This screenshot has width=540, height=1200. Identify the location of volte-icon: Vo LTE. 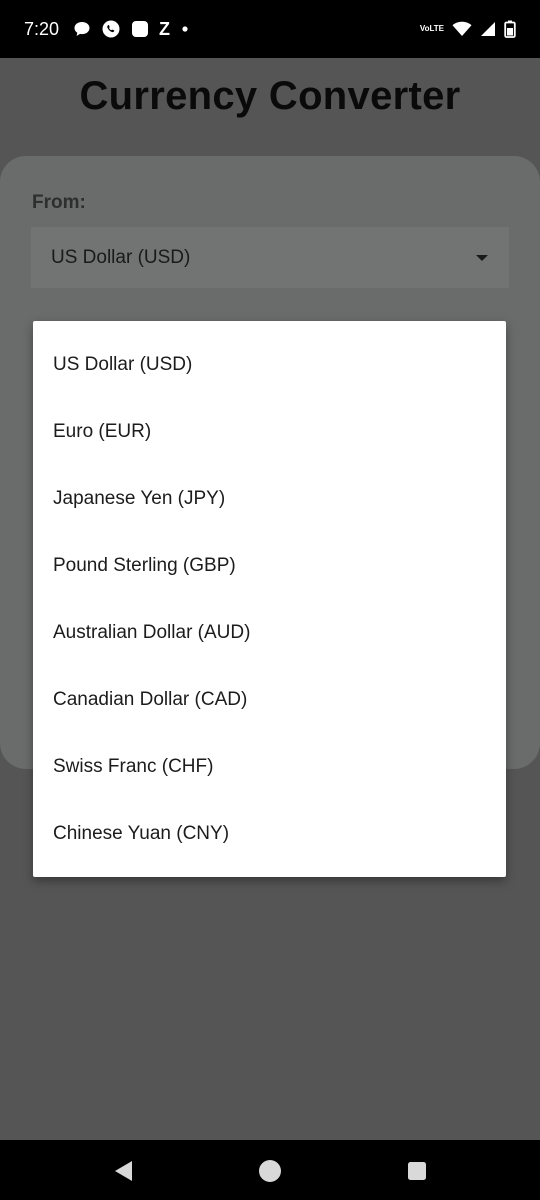
(432, 29).